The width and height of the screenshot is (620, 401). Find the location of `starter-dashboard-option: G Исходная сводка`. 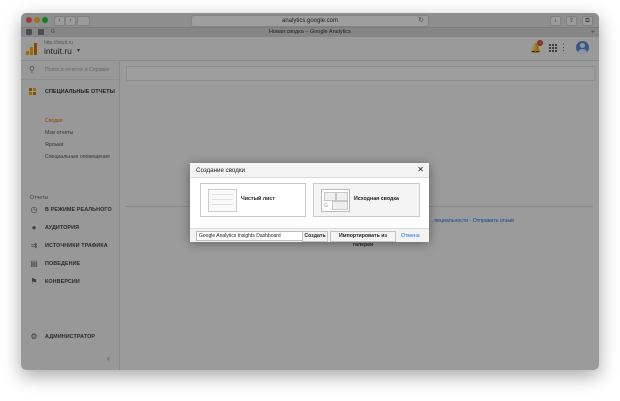

starter-dashboard-option: G Исходная сводка is located at coordinates (366, 200).